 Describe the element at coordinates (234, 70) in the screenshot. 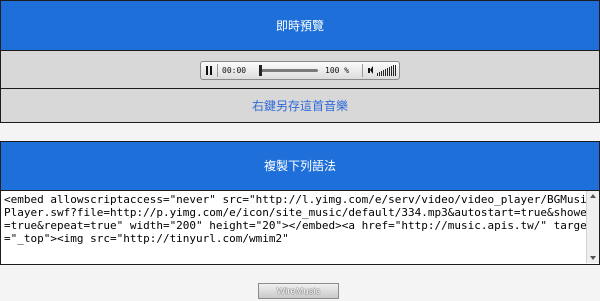

I see `time-display: 00:00` at that location.